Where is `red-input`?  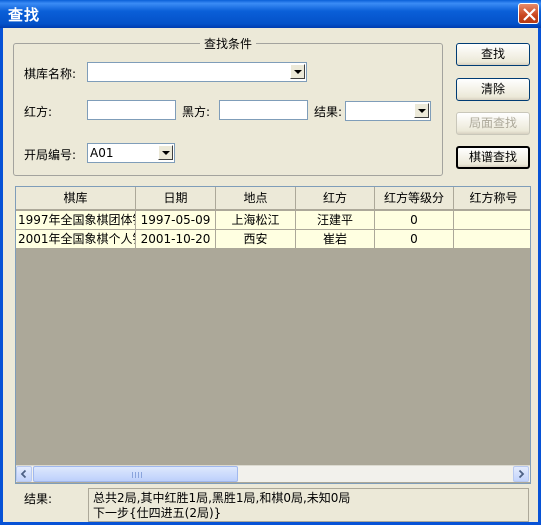
red-input is located at coordinates (131, 110).